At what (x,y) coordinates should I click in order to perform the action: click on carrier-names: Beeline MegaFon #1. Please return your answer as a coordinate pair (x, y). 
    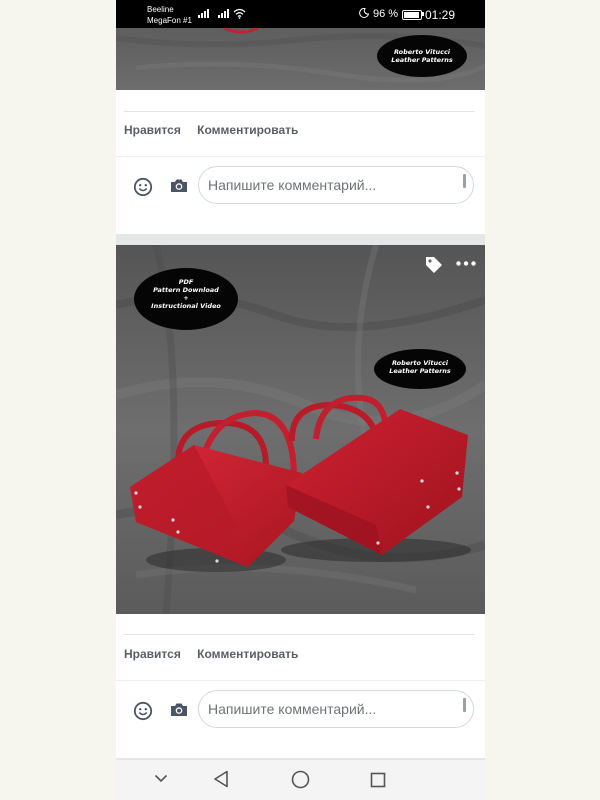
    Looking at the image, I should click on (169, 15).